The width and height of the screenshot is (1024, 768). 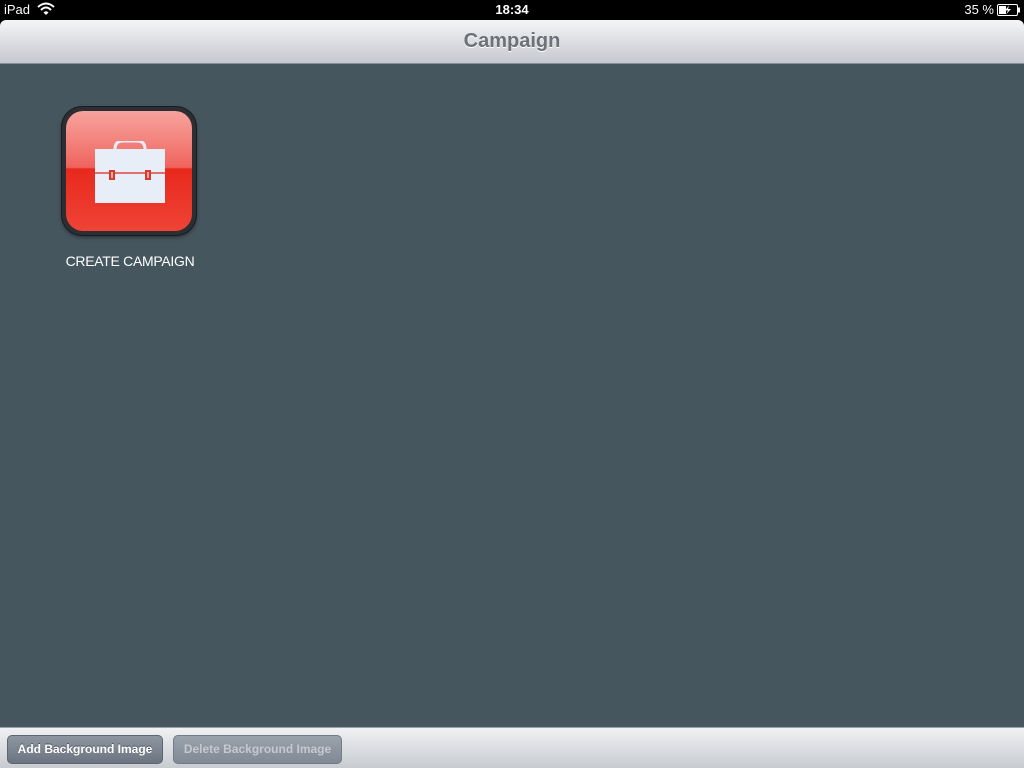 I want to click on battery-percent: 35 %, so click(x=979, y=9).